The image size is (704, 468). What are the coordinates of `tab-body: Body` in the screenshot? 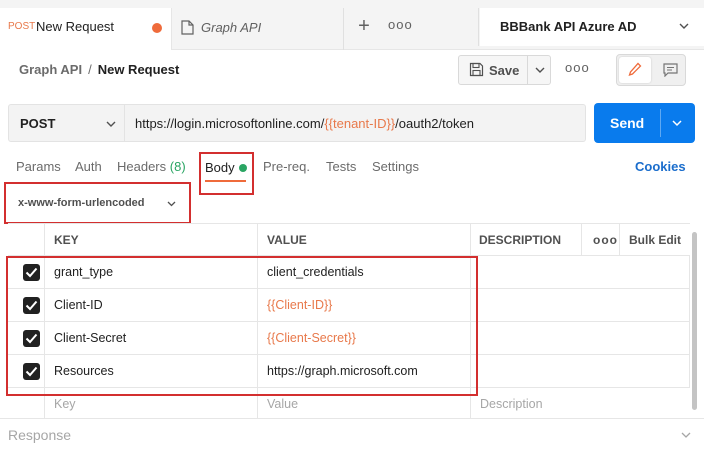 It's located at (226, 173).